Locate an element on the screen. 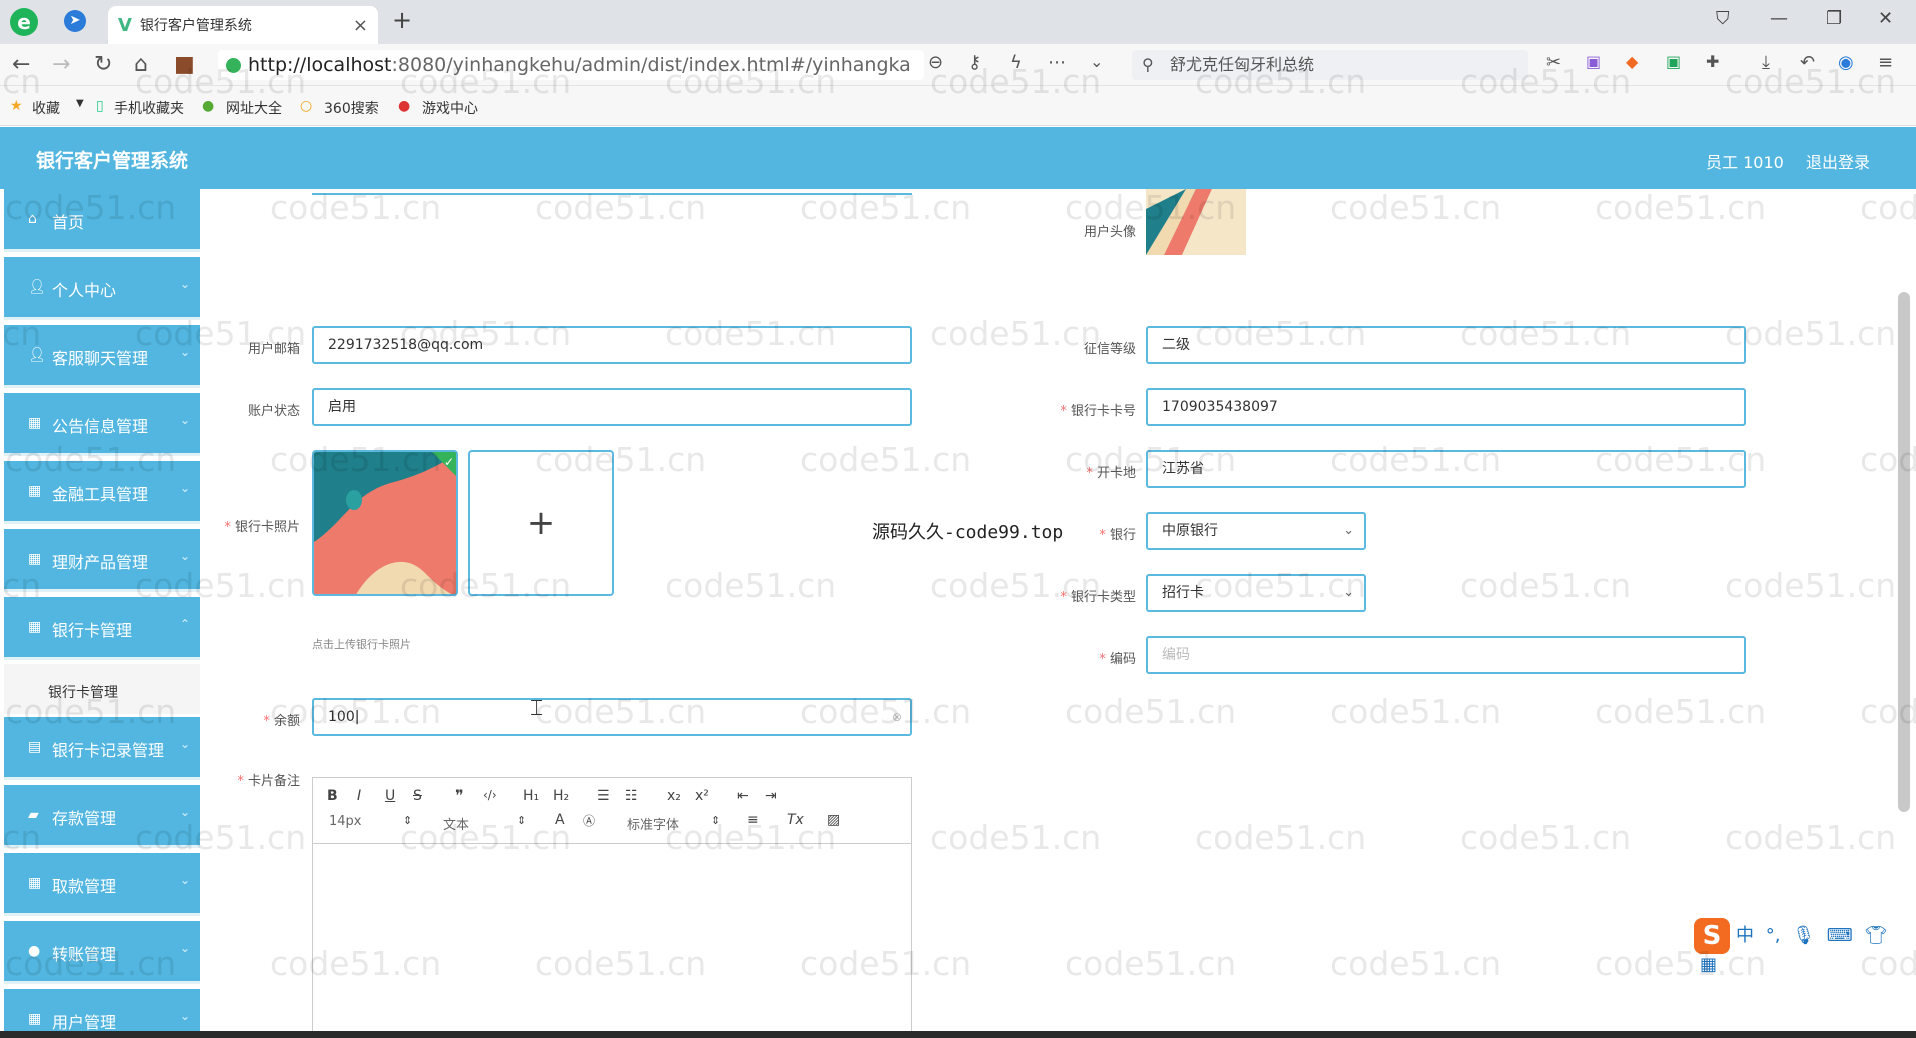  sidebar-item-wealth: ▦ 理财产品管理 ⌄ is located at coordinates (102, 559).